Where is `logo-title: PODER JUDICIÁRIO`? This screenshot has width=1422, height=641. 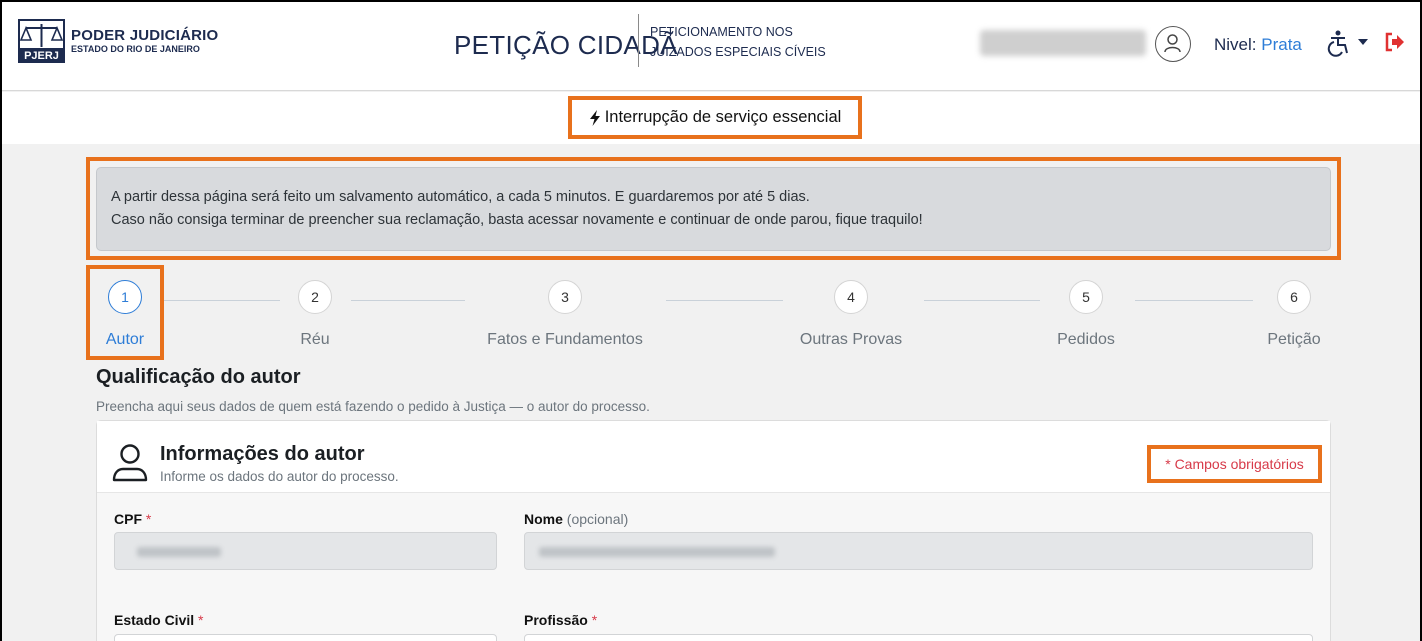 logo-title: PODER JUDICIÁRIO is located at coordinates (145, 35).